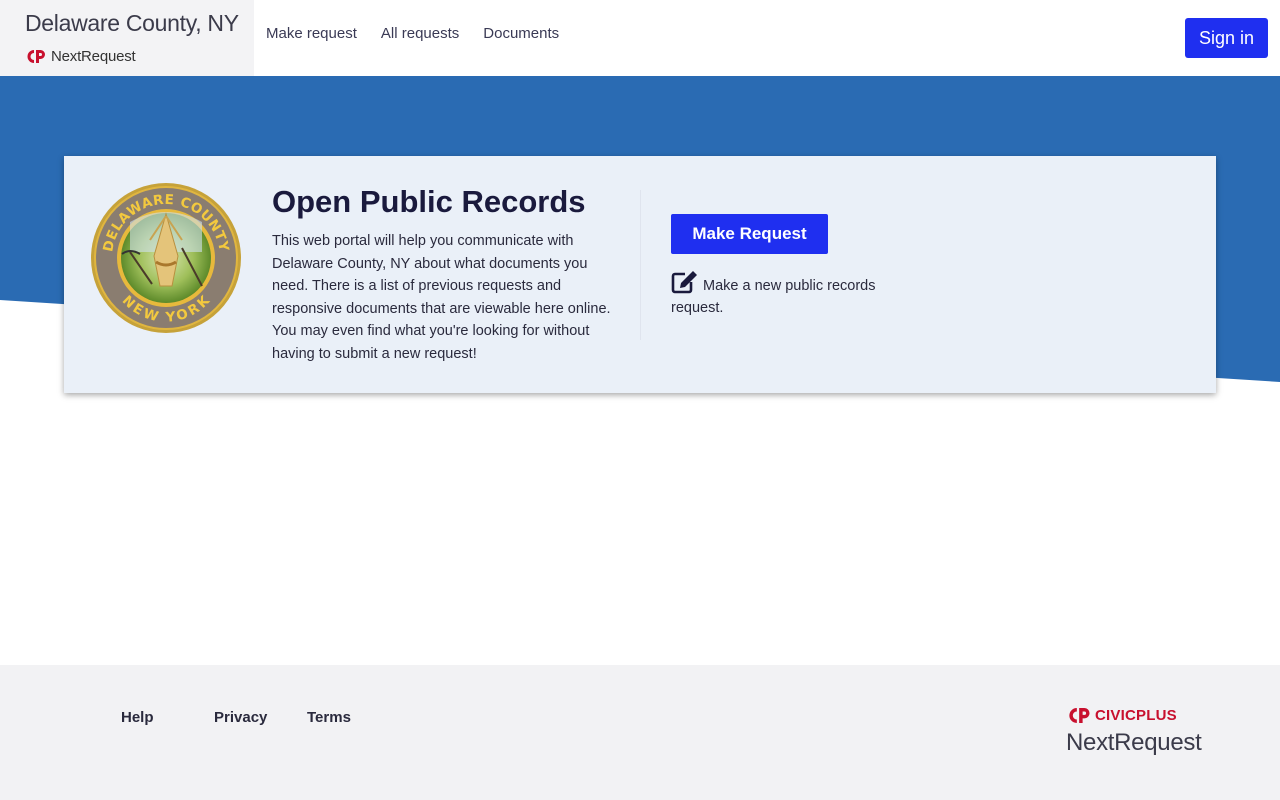  I want to click on make-request-hint-text: Make a new public records request., so click(773, 297).